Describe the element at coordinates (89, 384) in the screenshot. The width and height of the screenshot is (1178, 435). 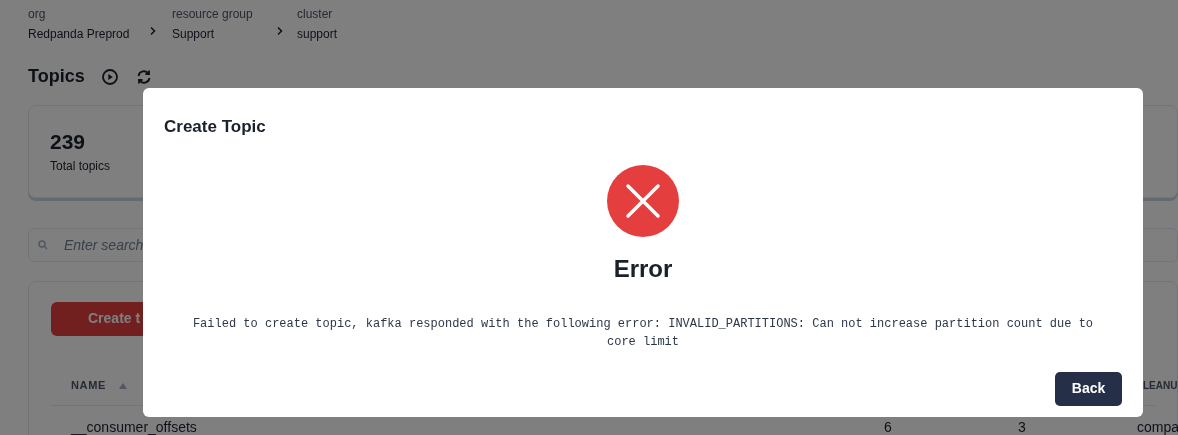
I see `column-header: NAME` at that location.